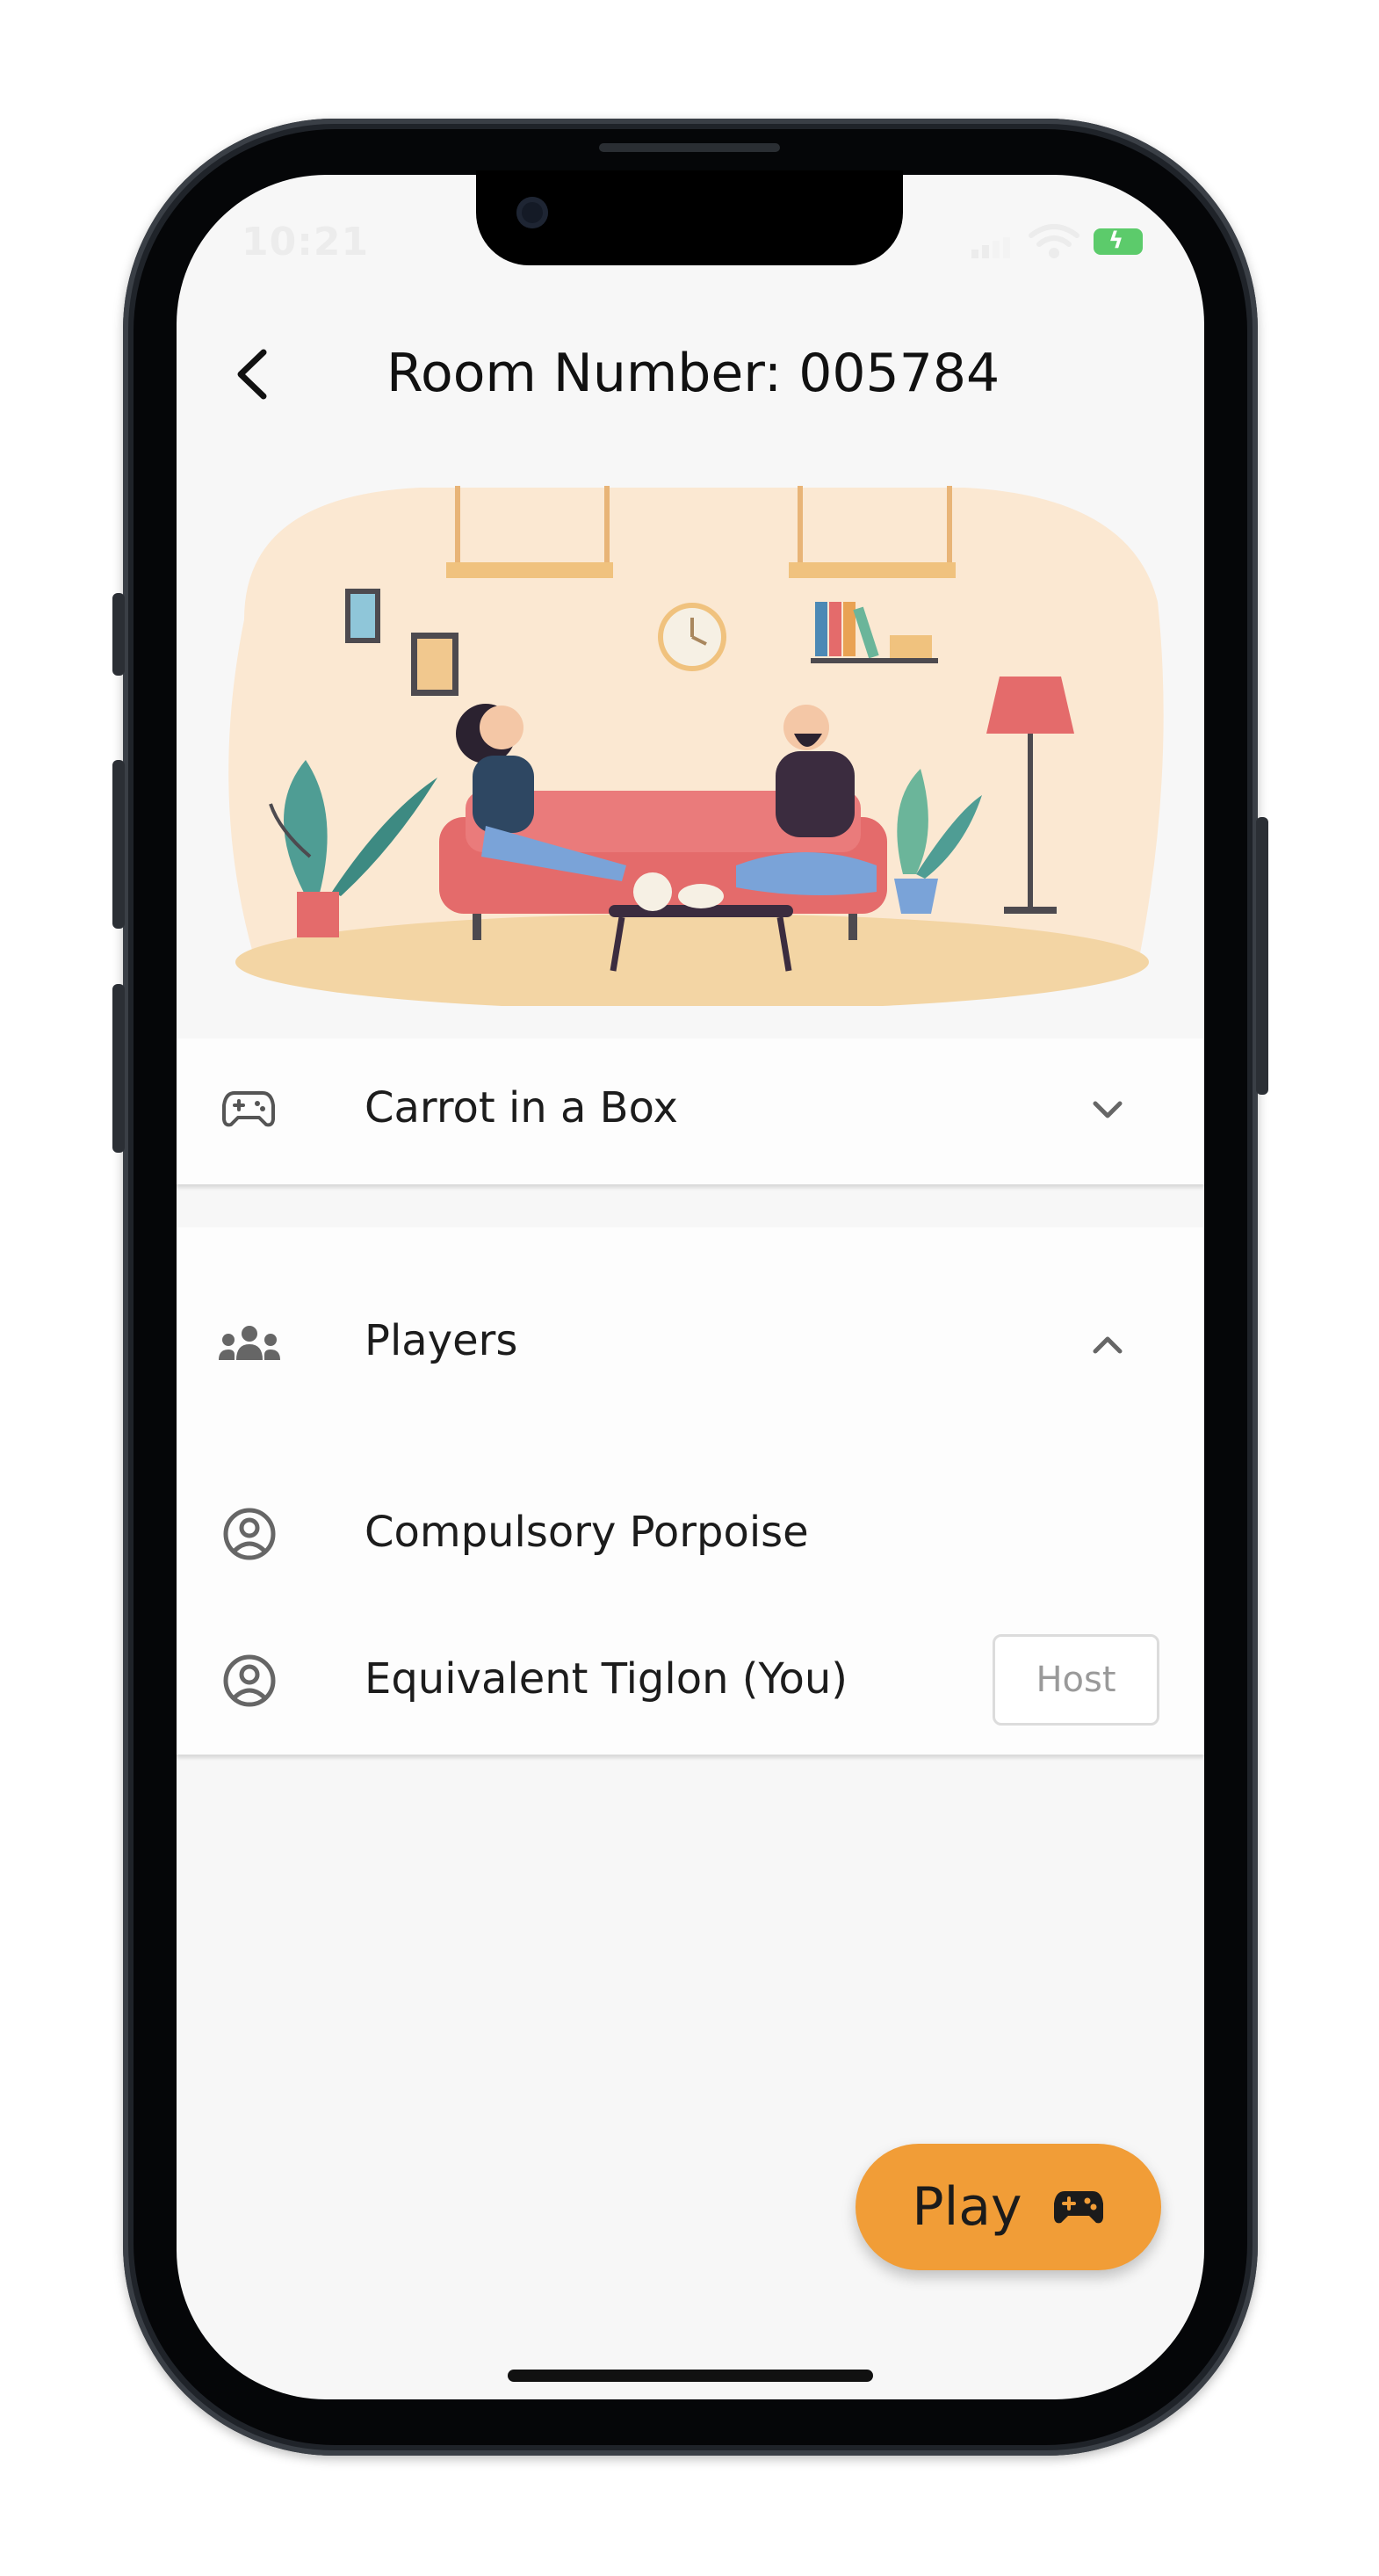 This screenshot has width=1379, height=2576. Describe the element at coordinates (693, 373) in the screenshot. I see `page-title: Room Number: 005784` at that location.